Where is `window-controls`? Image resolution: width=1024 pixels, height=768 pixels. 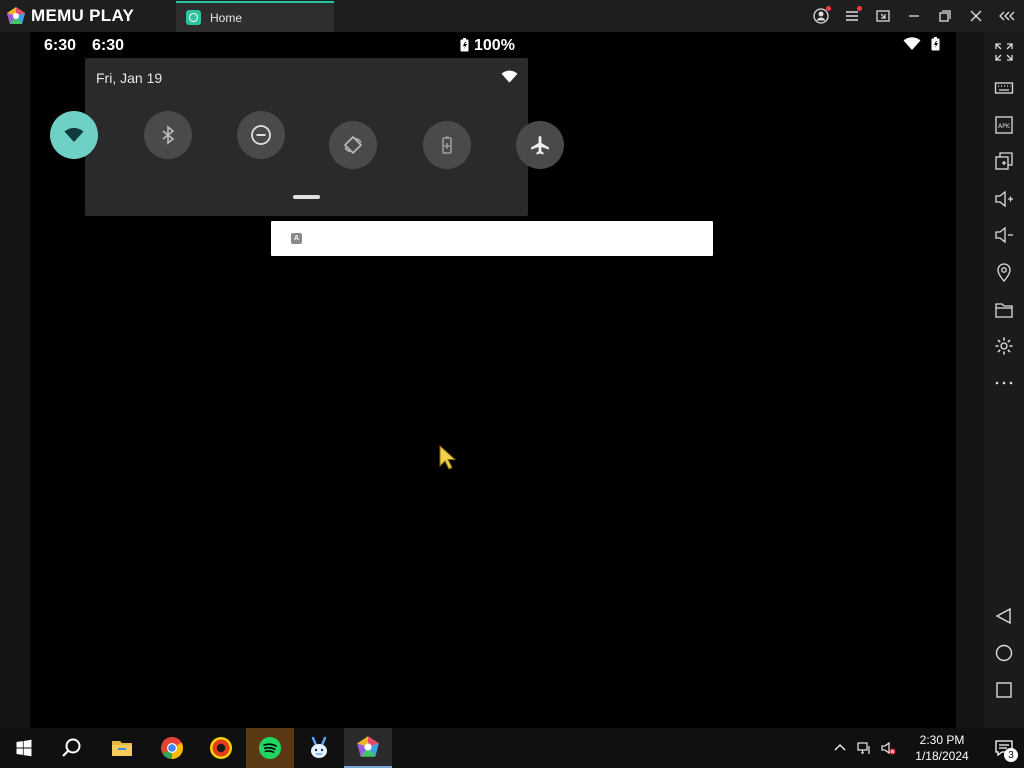 window-controls is located at coordinates (914, 16).